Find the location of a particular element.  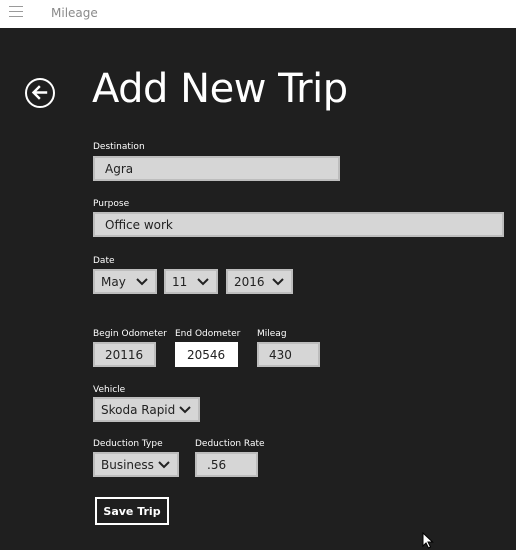

deduction-type-value: Business is located at coordinates (127, 464).